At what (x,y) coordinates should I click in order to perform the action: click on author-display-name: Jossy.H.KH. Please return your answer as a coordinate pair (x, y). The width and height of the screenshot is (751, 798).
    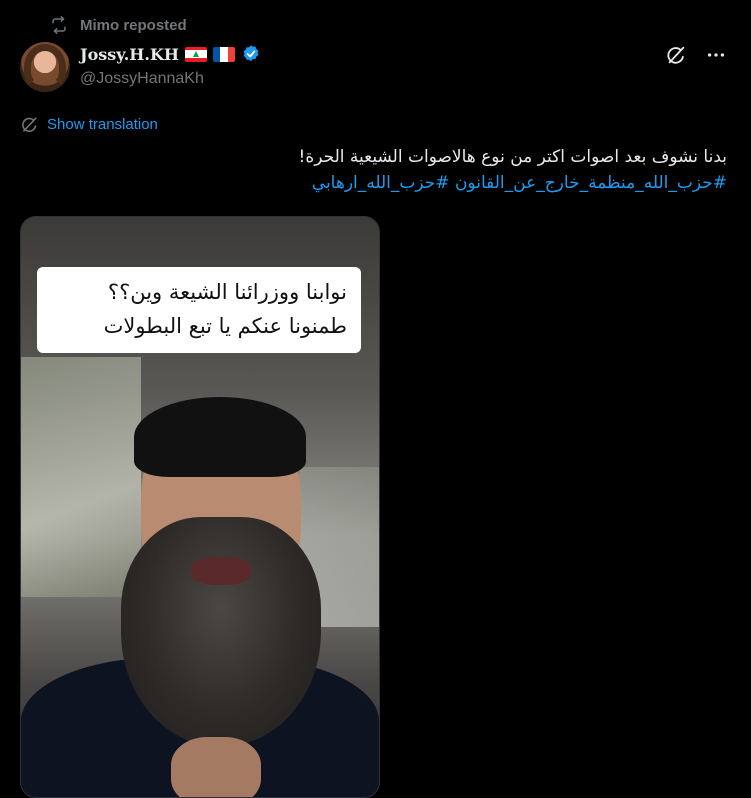
    Looking at the image, I should click on (129, 54).